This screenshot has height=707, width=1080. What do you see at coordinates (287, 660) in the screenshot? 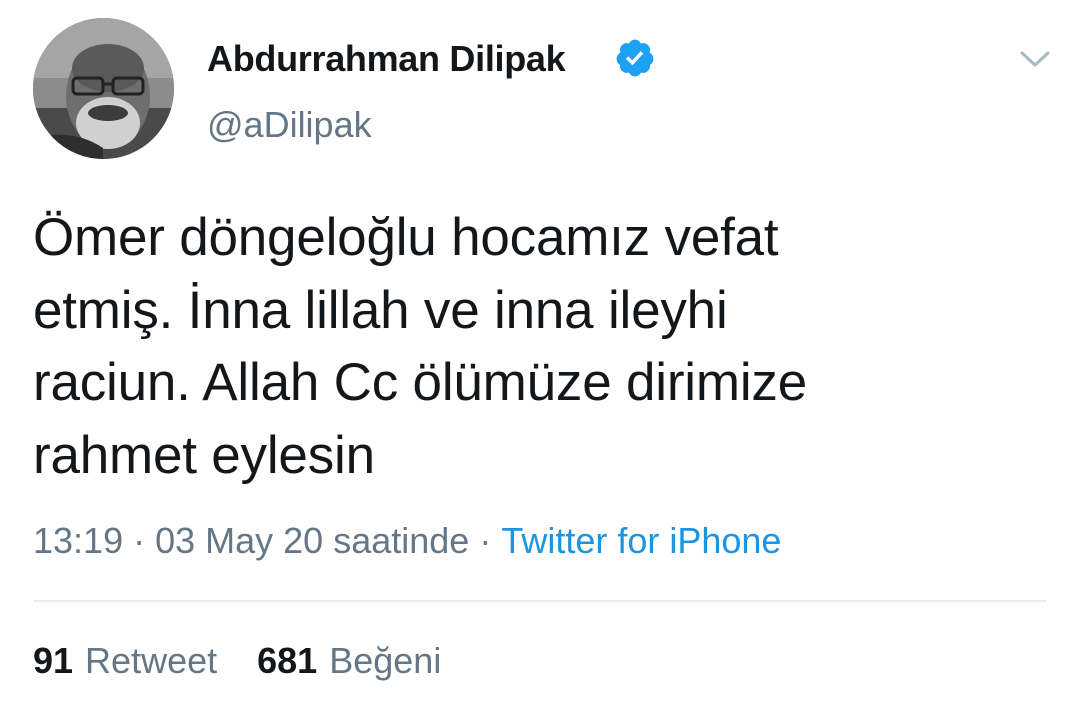
I see `likes-count: 681` at bounding box center [287, 660].